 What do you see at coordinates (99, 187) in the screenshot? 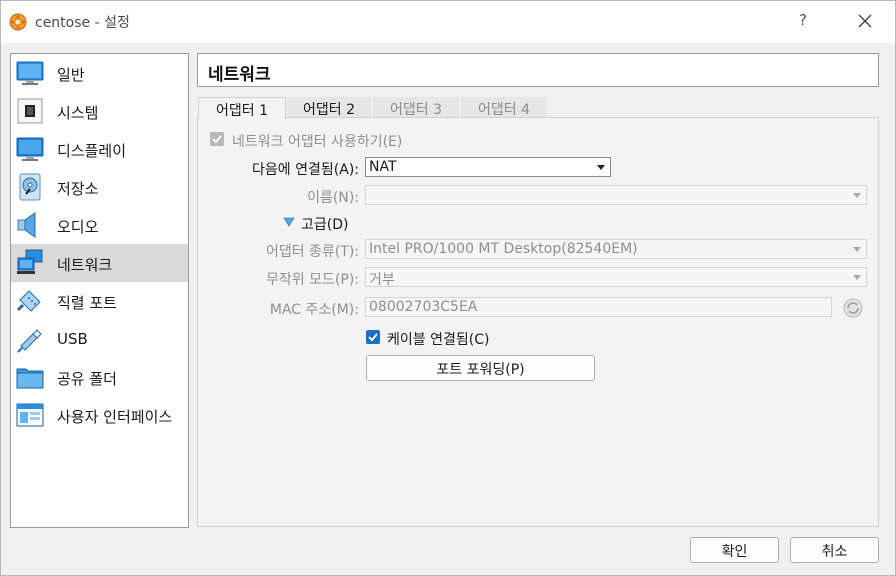
I see `sidebar-item-storage: 저장소` at bounding box center [99, 187].